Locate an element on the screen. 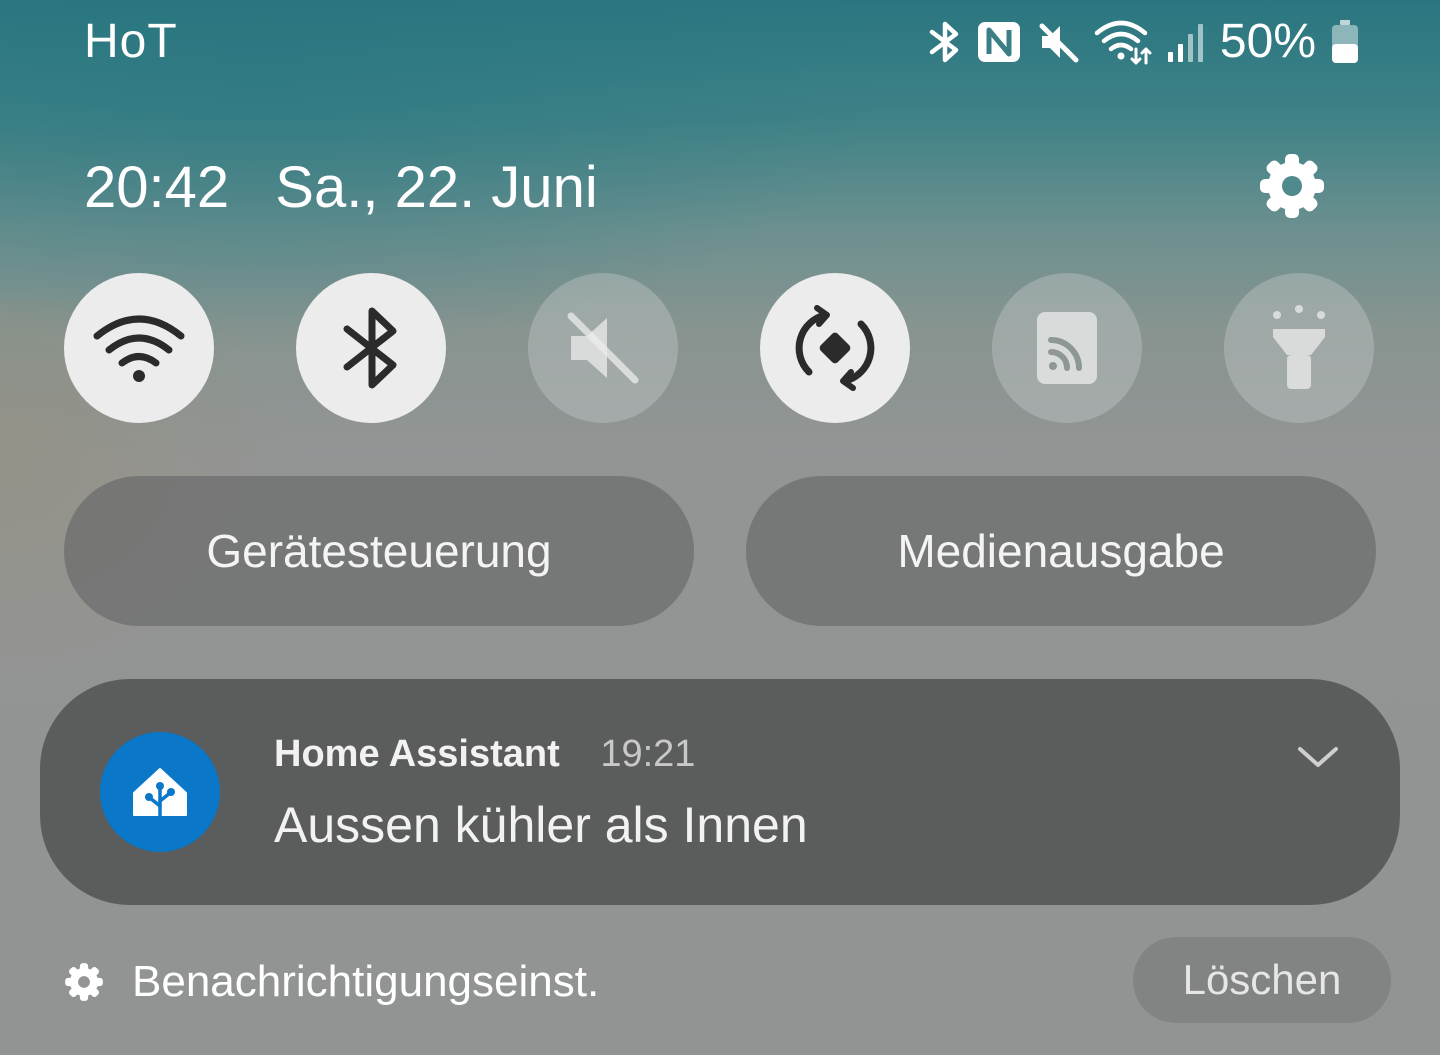 This screenshot has height=1055, width=1440. notification-settings-link: Benachrichtigungseinst. is located at coordinates (331, 982).